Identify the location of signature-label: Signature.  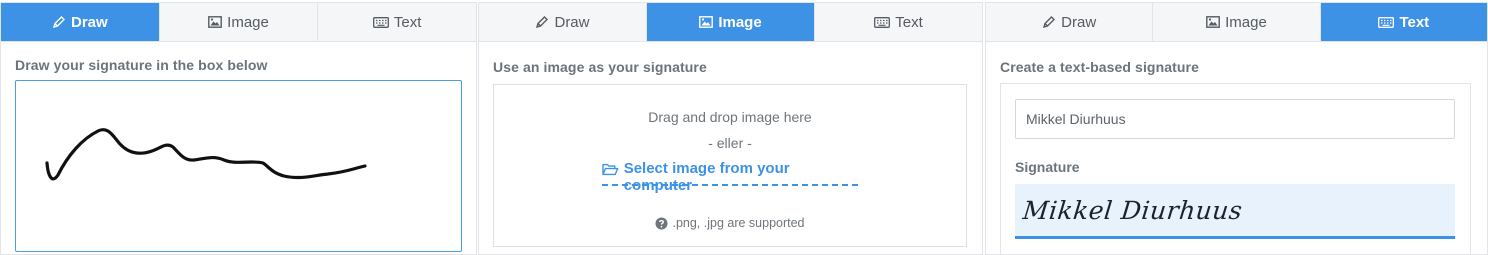
(1047, 167).